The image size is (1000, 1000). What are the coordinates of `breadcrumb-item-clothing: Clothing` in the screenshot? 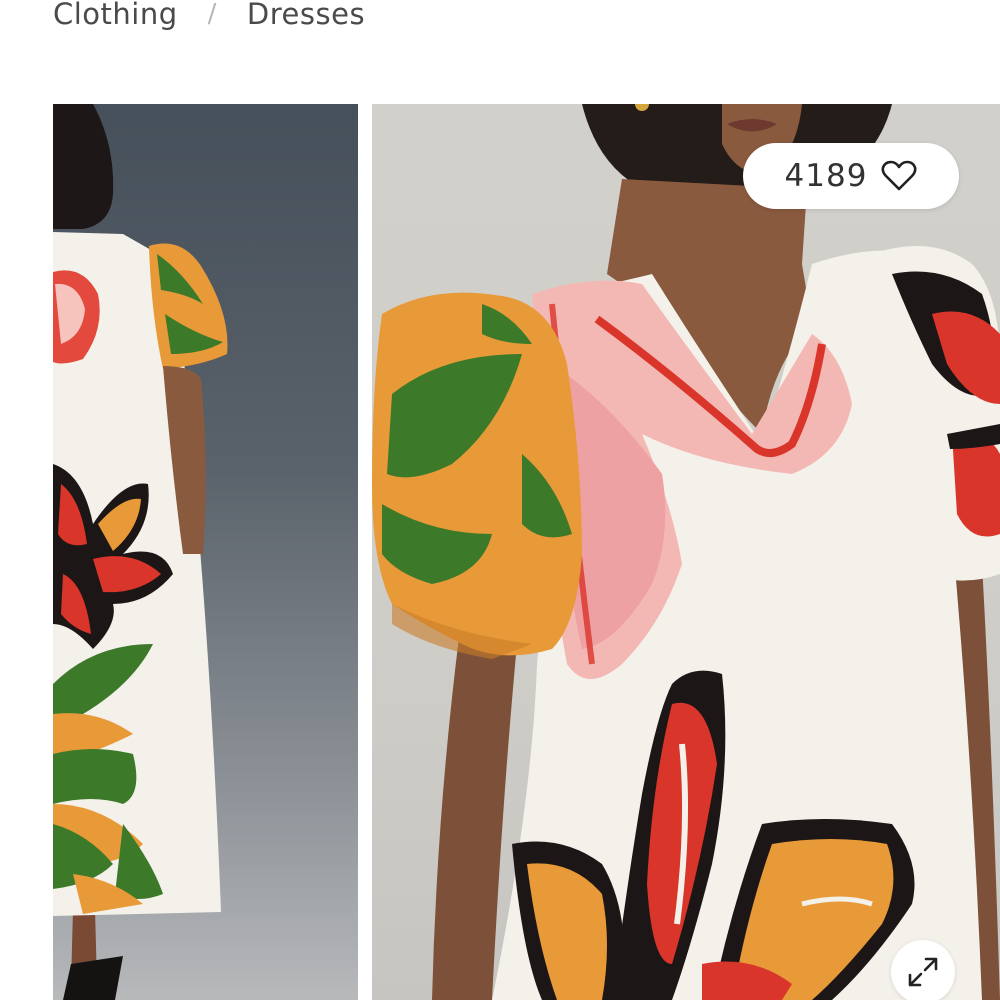 It's located at (115, 15).